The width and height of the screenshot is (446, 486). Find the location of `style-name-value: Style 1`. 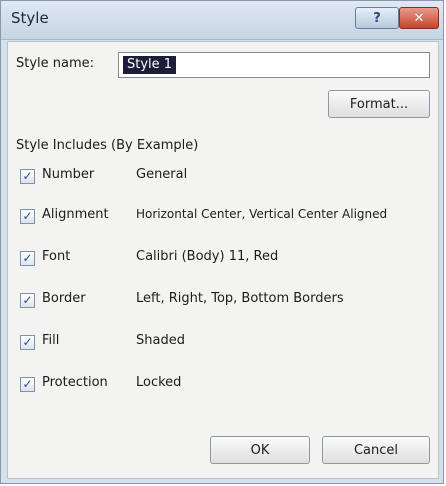

style-name-value: Style 1 is located at coordinates (150, 65).